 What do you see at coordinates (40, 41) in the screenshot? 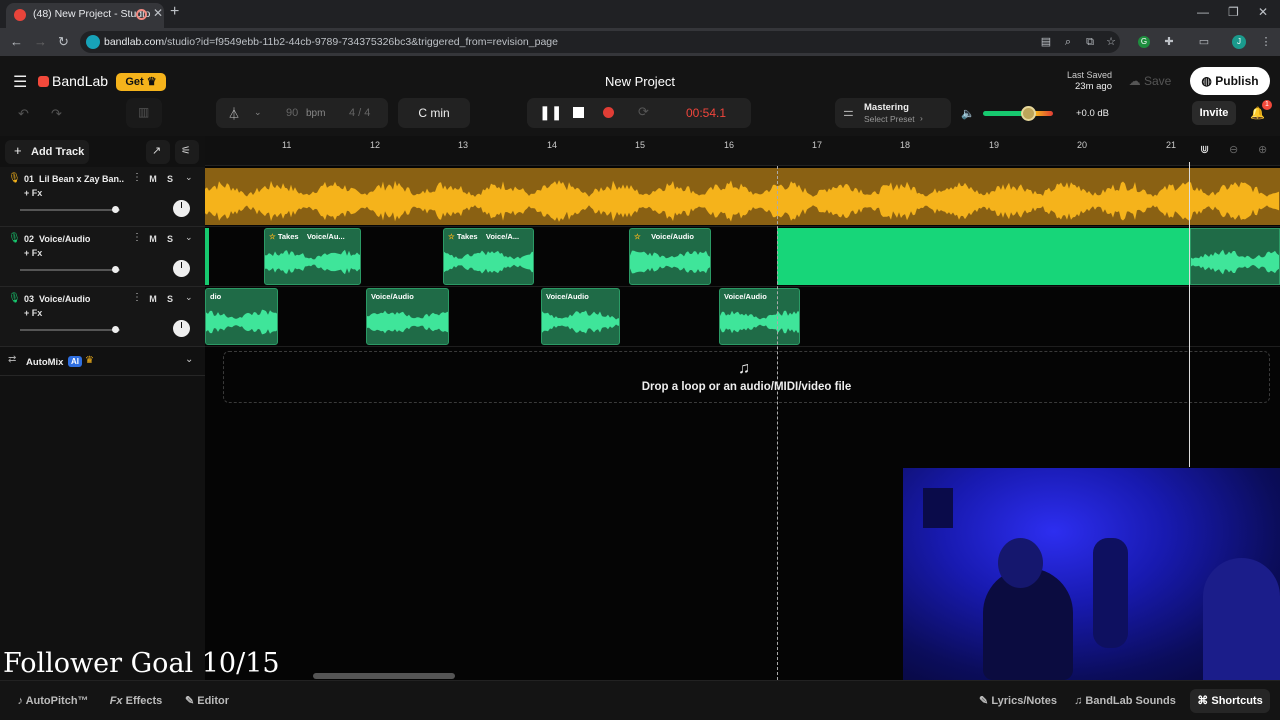
I see `forward-arrow-icon: →` at bounding box center [40, 41].